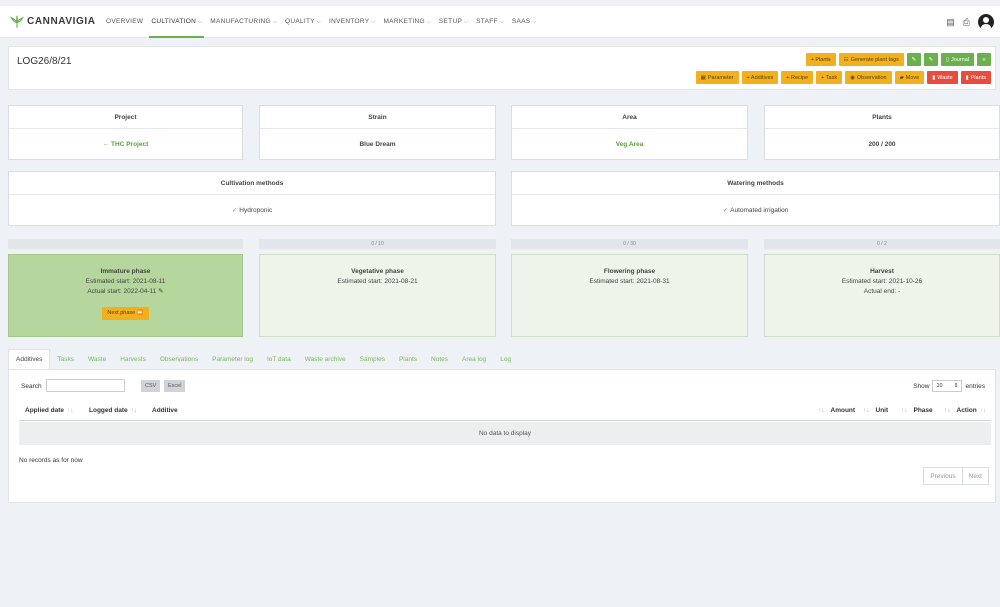 The height and width of the screenshot is (607, 1000). I want to click on file-icon: ▯, so click(947, 59).